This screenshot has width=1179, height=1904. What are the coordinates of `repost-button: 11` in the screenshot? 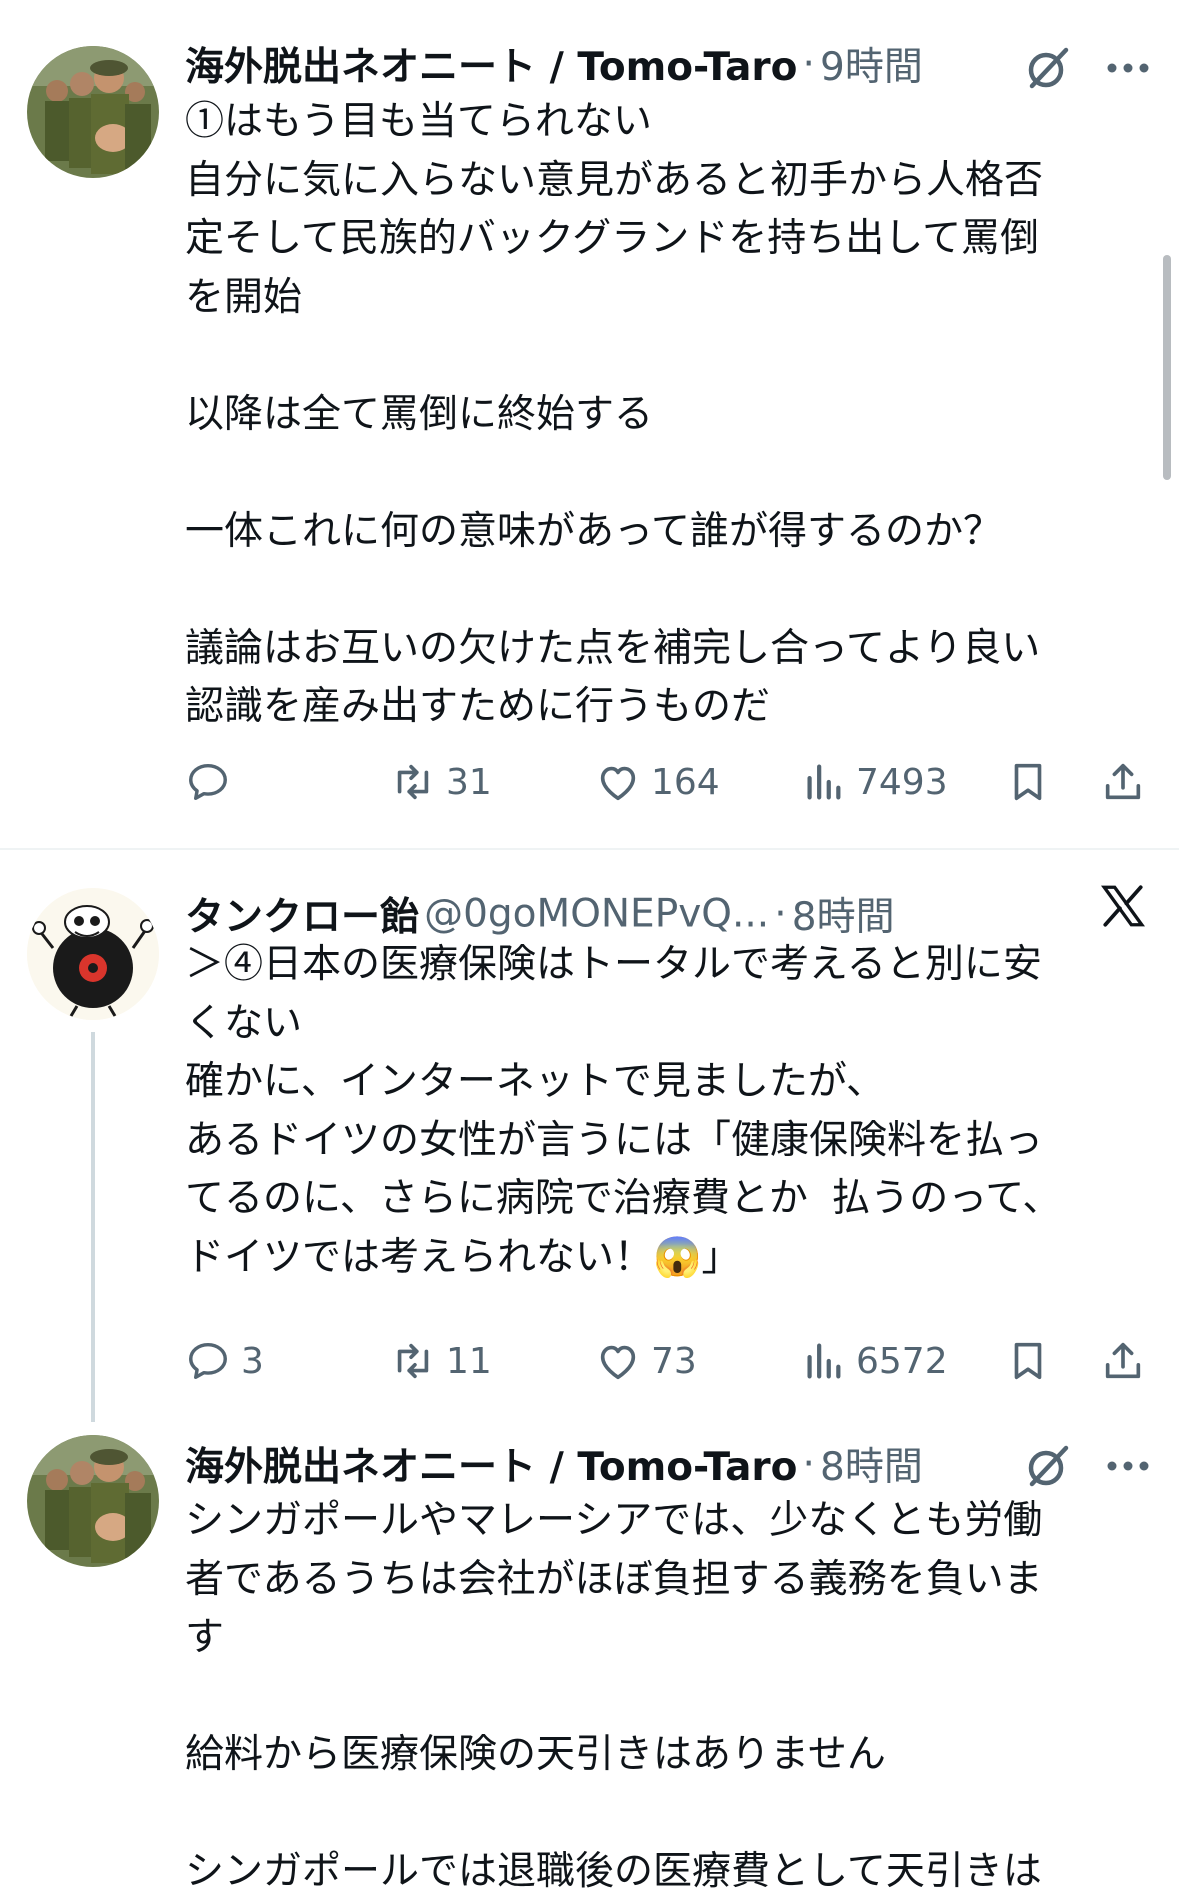 It's located at (441, 1361).